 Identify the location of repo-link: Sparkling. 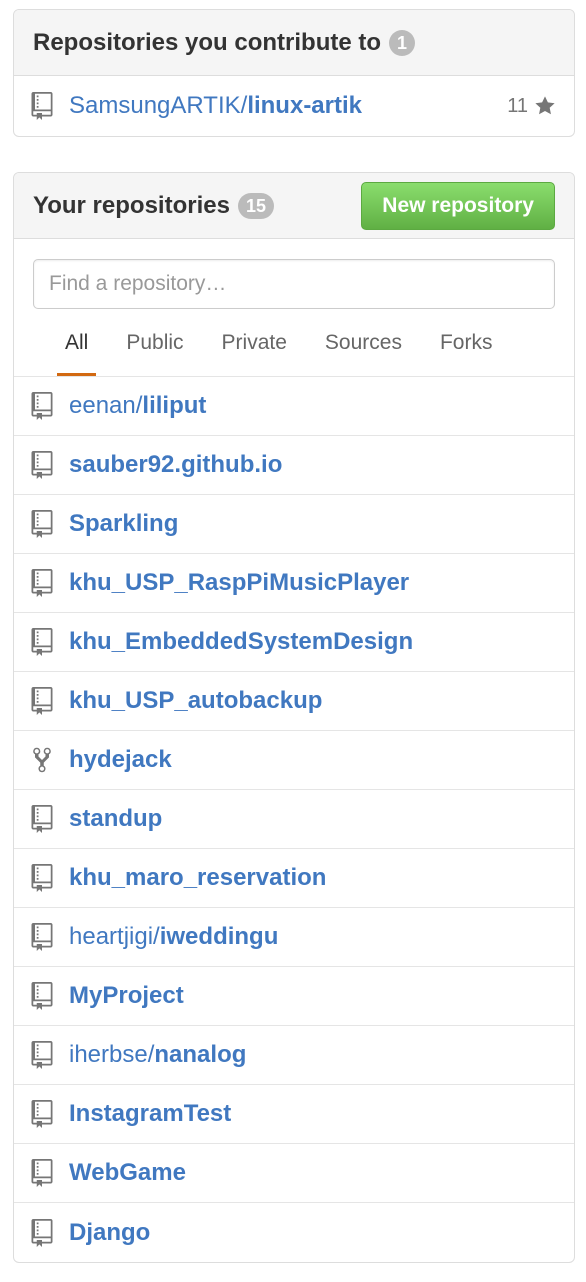
(123, 524).